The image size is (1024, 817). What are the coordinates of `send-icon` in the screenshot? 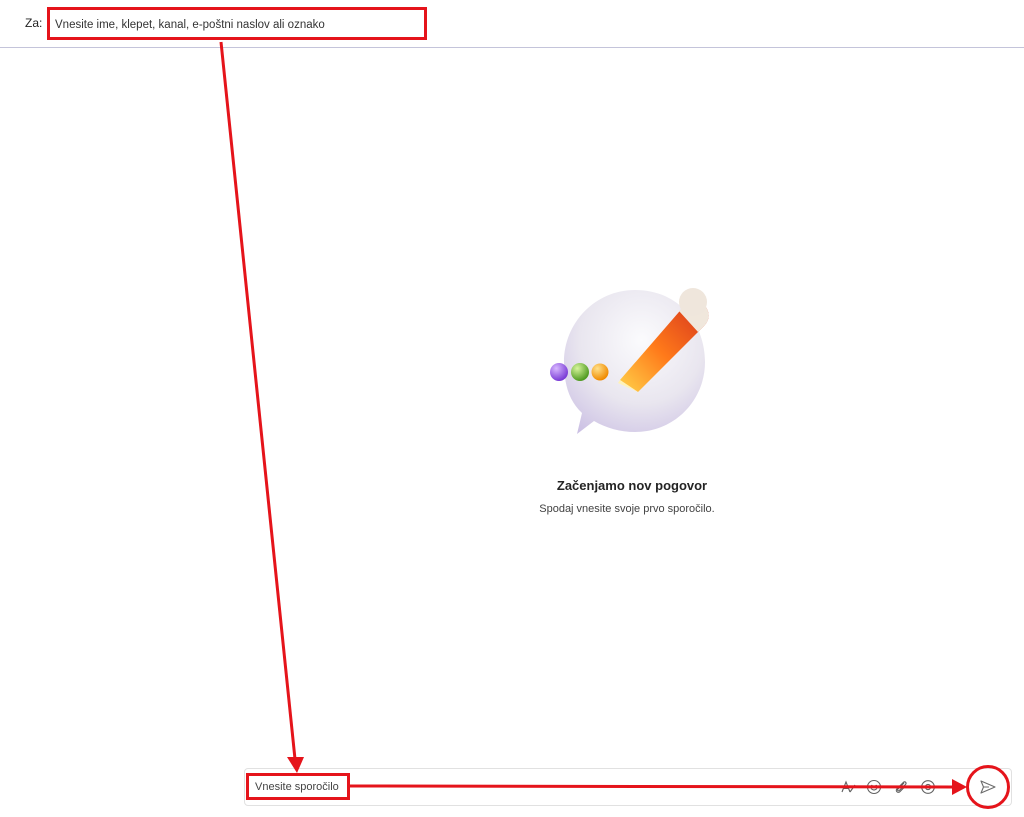 It's located at (988, 787).